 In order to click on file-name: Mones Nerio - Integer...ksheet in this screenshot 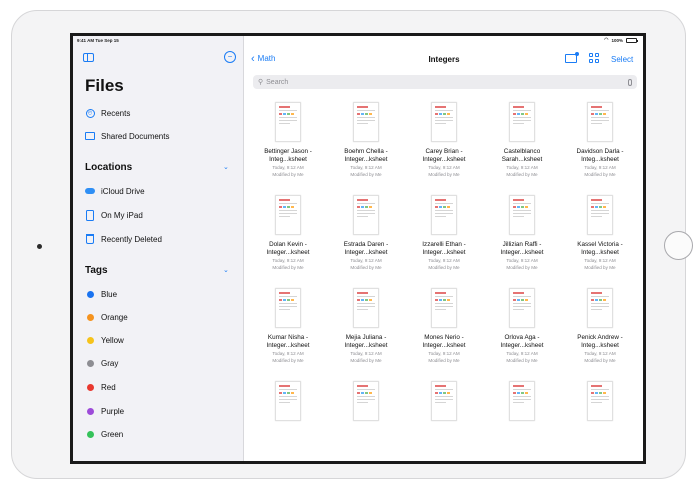, I will do `click(444, 341)`.